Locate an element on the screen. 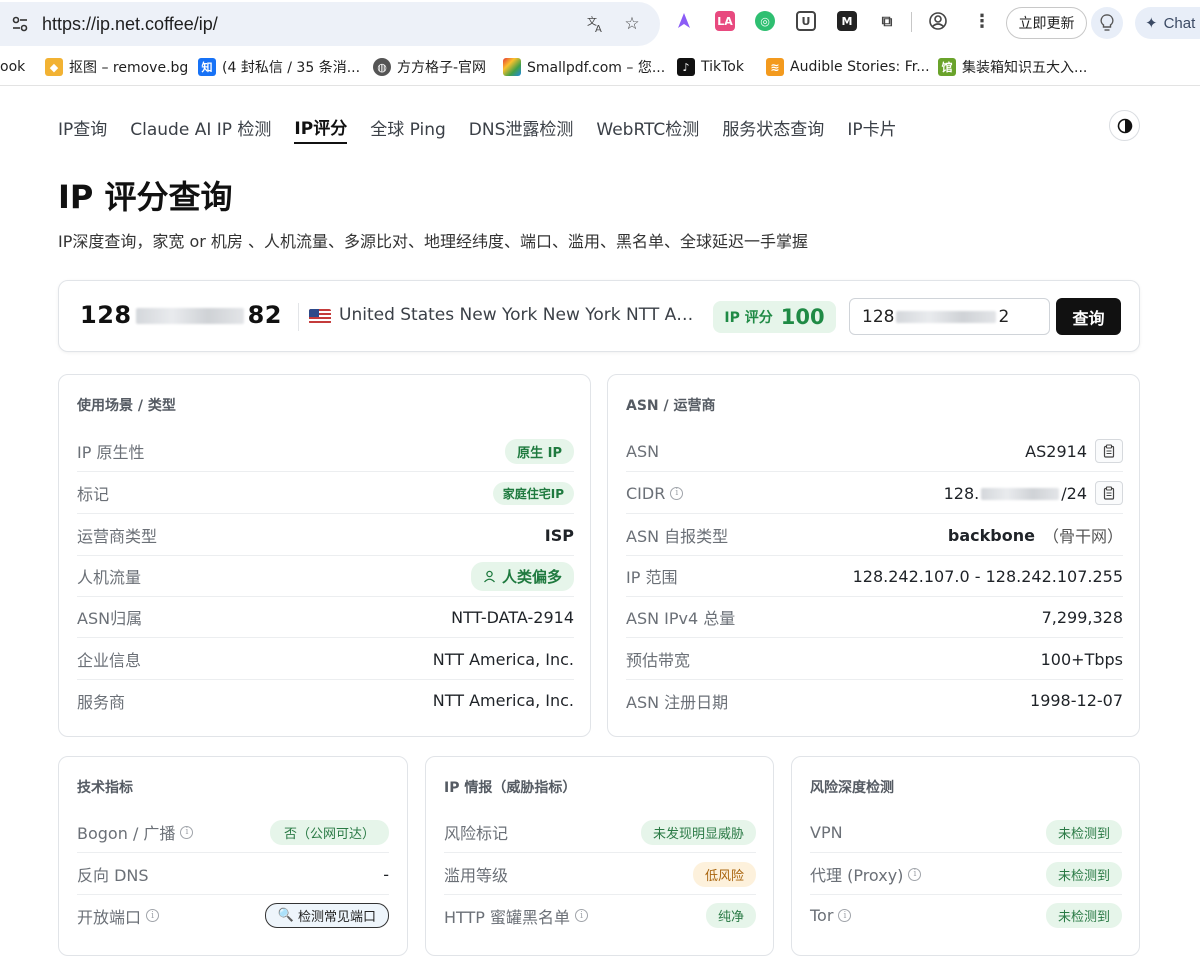 The image size is (1200, 956). row-label: 风险标记 is located at coordinates (476, 833).